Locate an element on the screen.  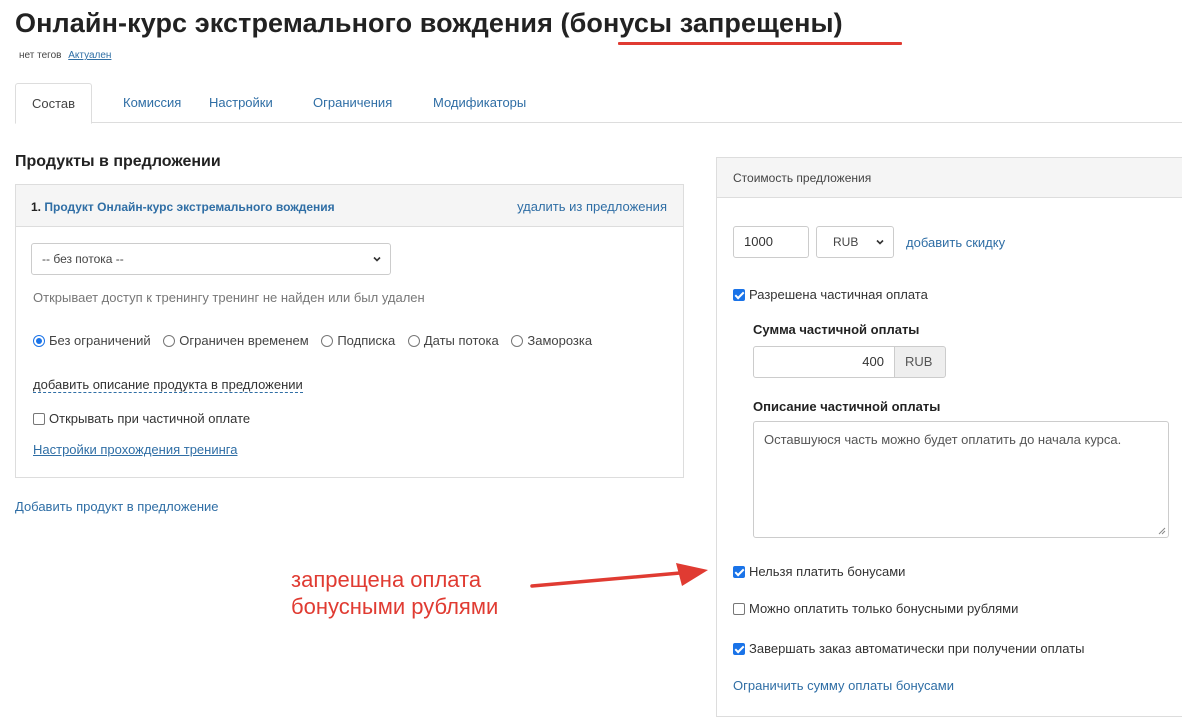
radio-label: Ограничен временем is located at coordinates (244, 340).